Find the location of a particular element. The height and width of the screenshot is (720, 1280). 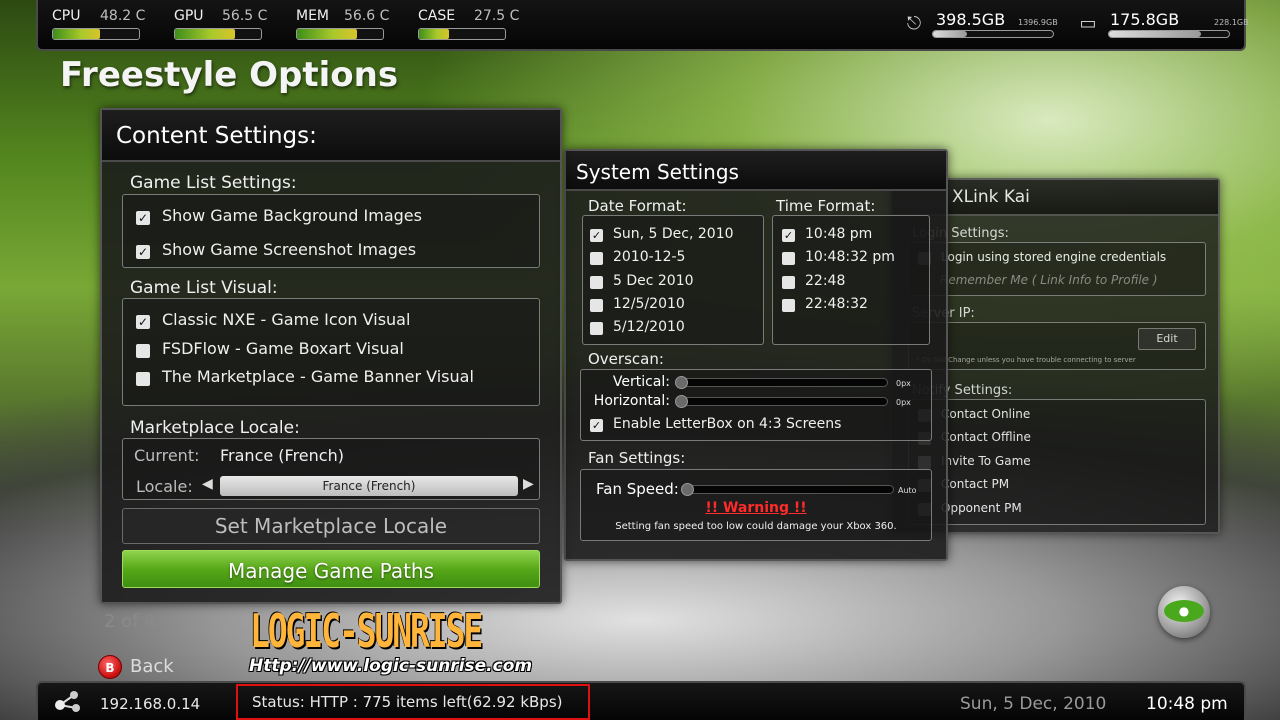

usb-space-bar is located at coordinates (993, 34).